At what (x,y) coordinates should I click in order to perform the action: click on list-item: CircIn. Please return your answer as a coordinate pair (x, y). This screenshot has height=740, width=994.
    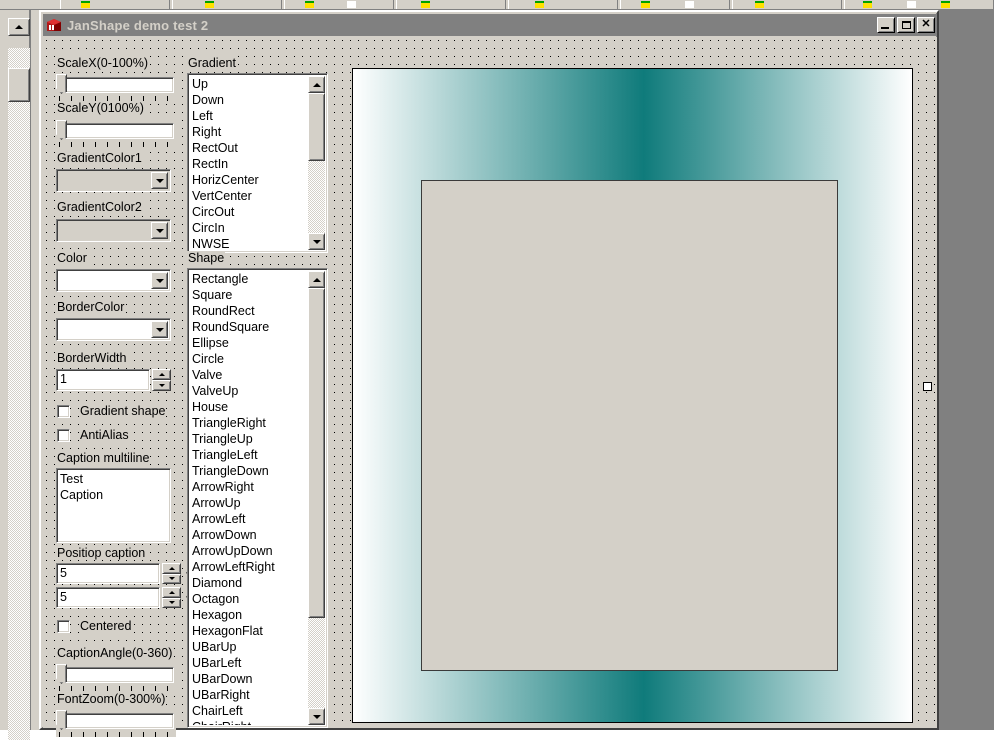
    Looking at the image, I should click on (249, 228).